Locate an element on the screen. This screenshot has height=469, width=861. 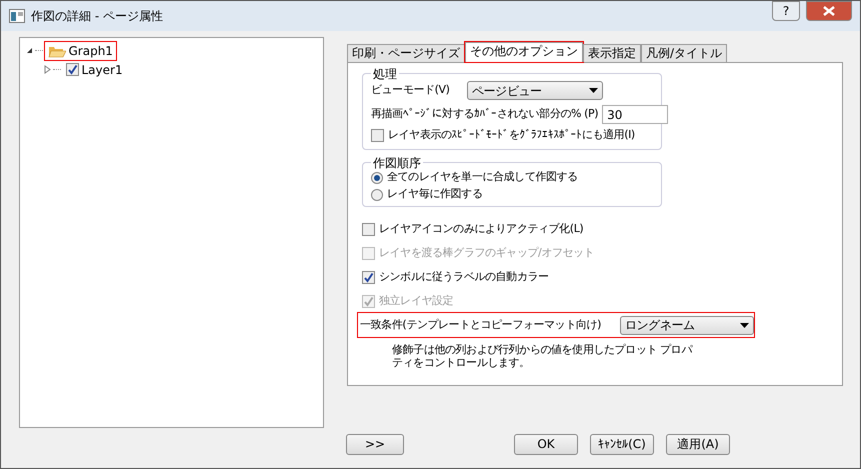
dialog-button: ｷｬﾝｾﾙ(C) is located at coordinates (622, 444).